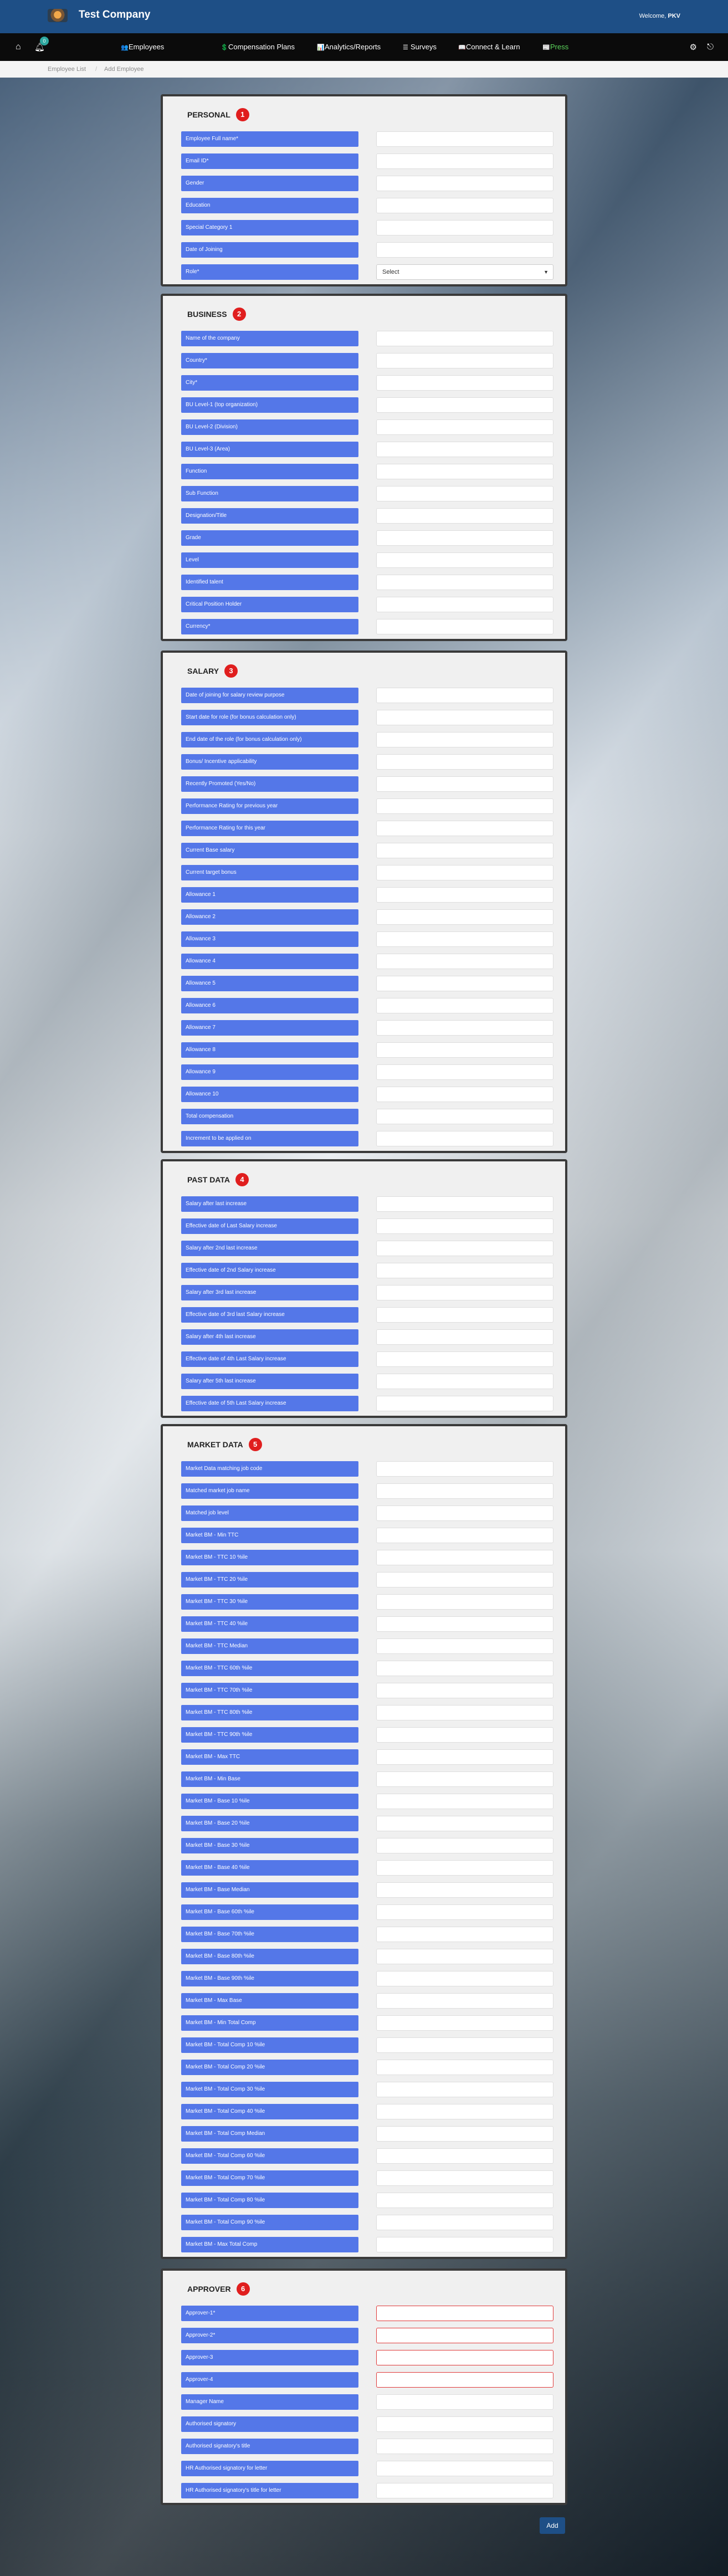 The height and width of the screenshot is (2576, 728). What do you see at coordinates (464, 272) in the screenshot?
I see `role-select: Select ▼` at bounding box center [464, 272].